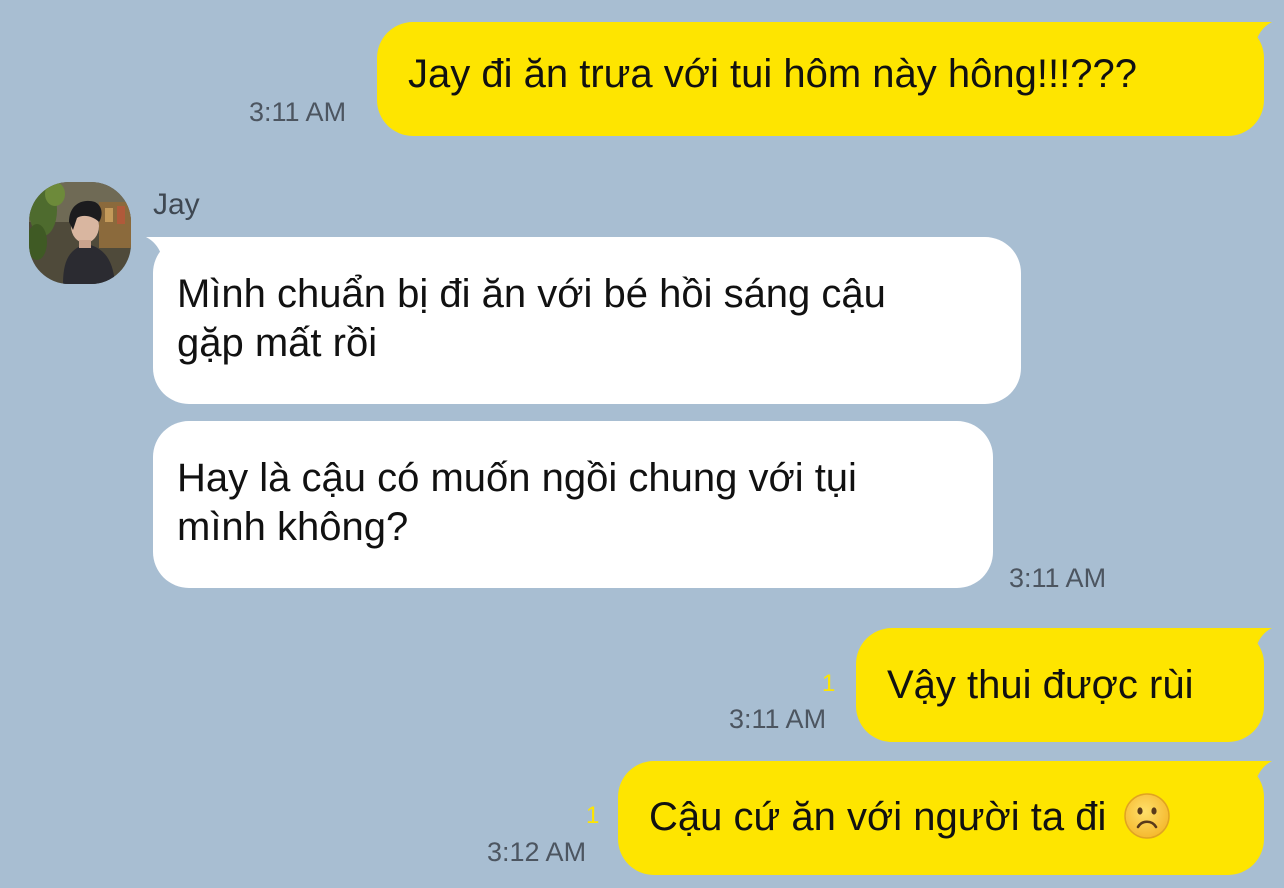  Describe the element at coordinates (1040, 685) in the screenshot. I see `message-text: Vậy thui được rùi` at that location.